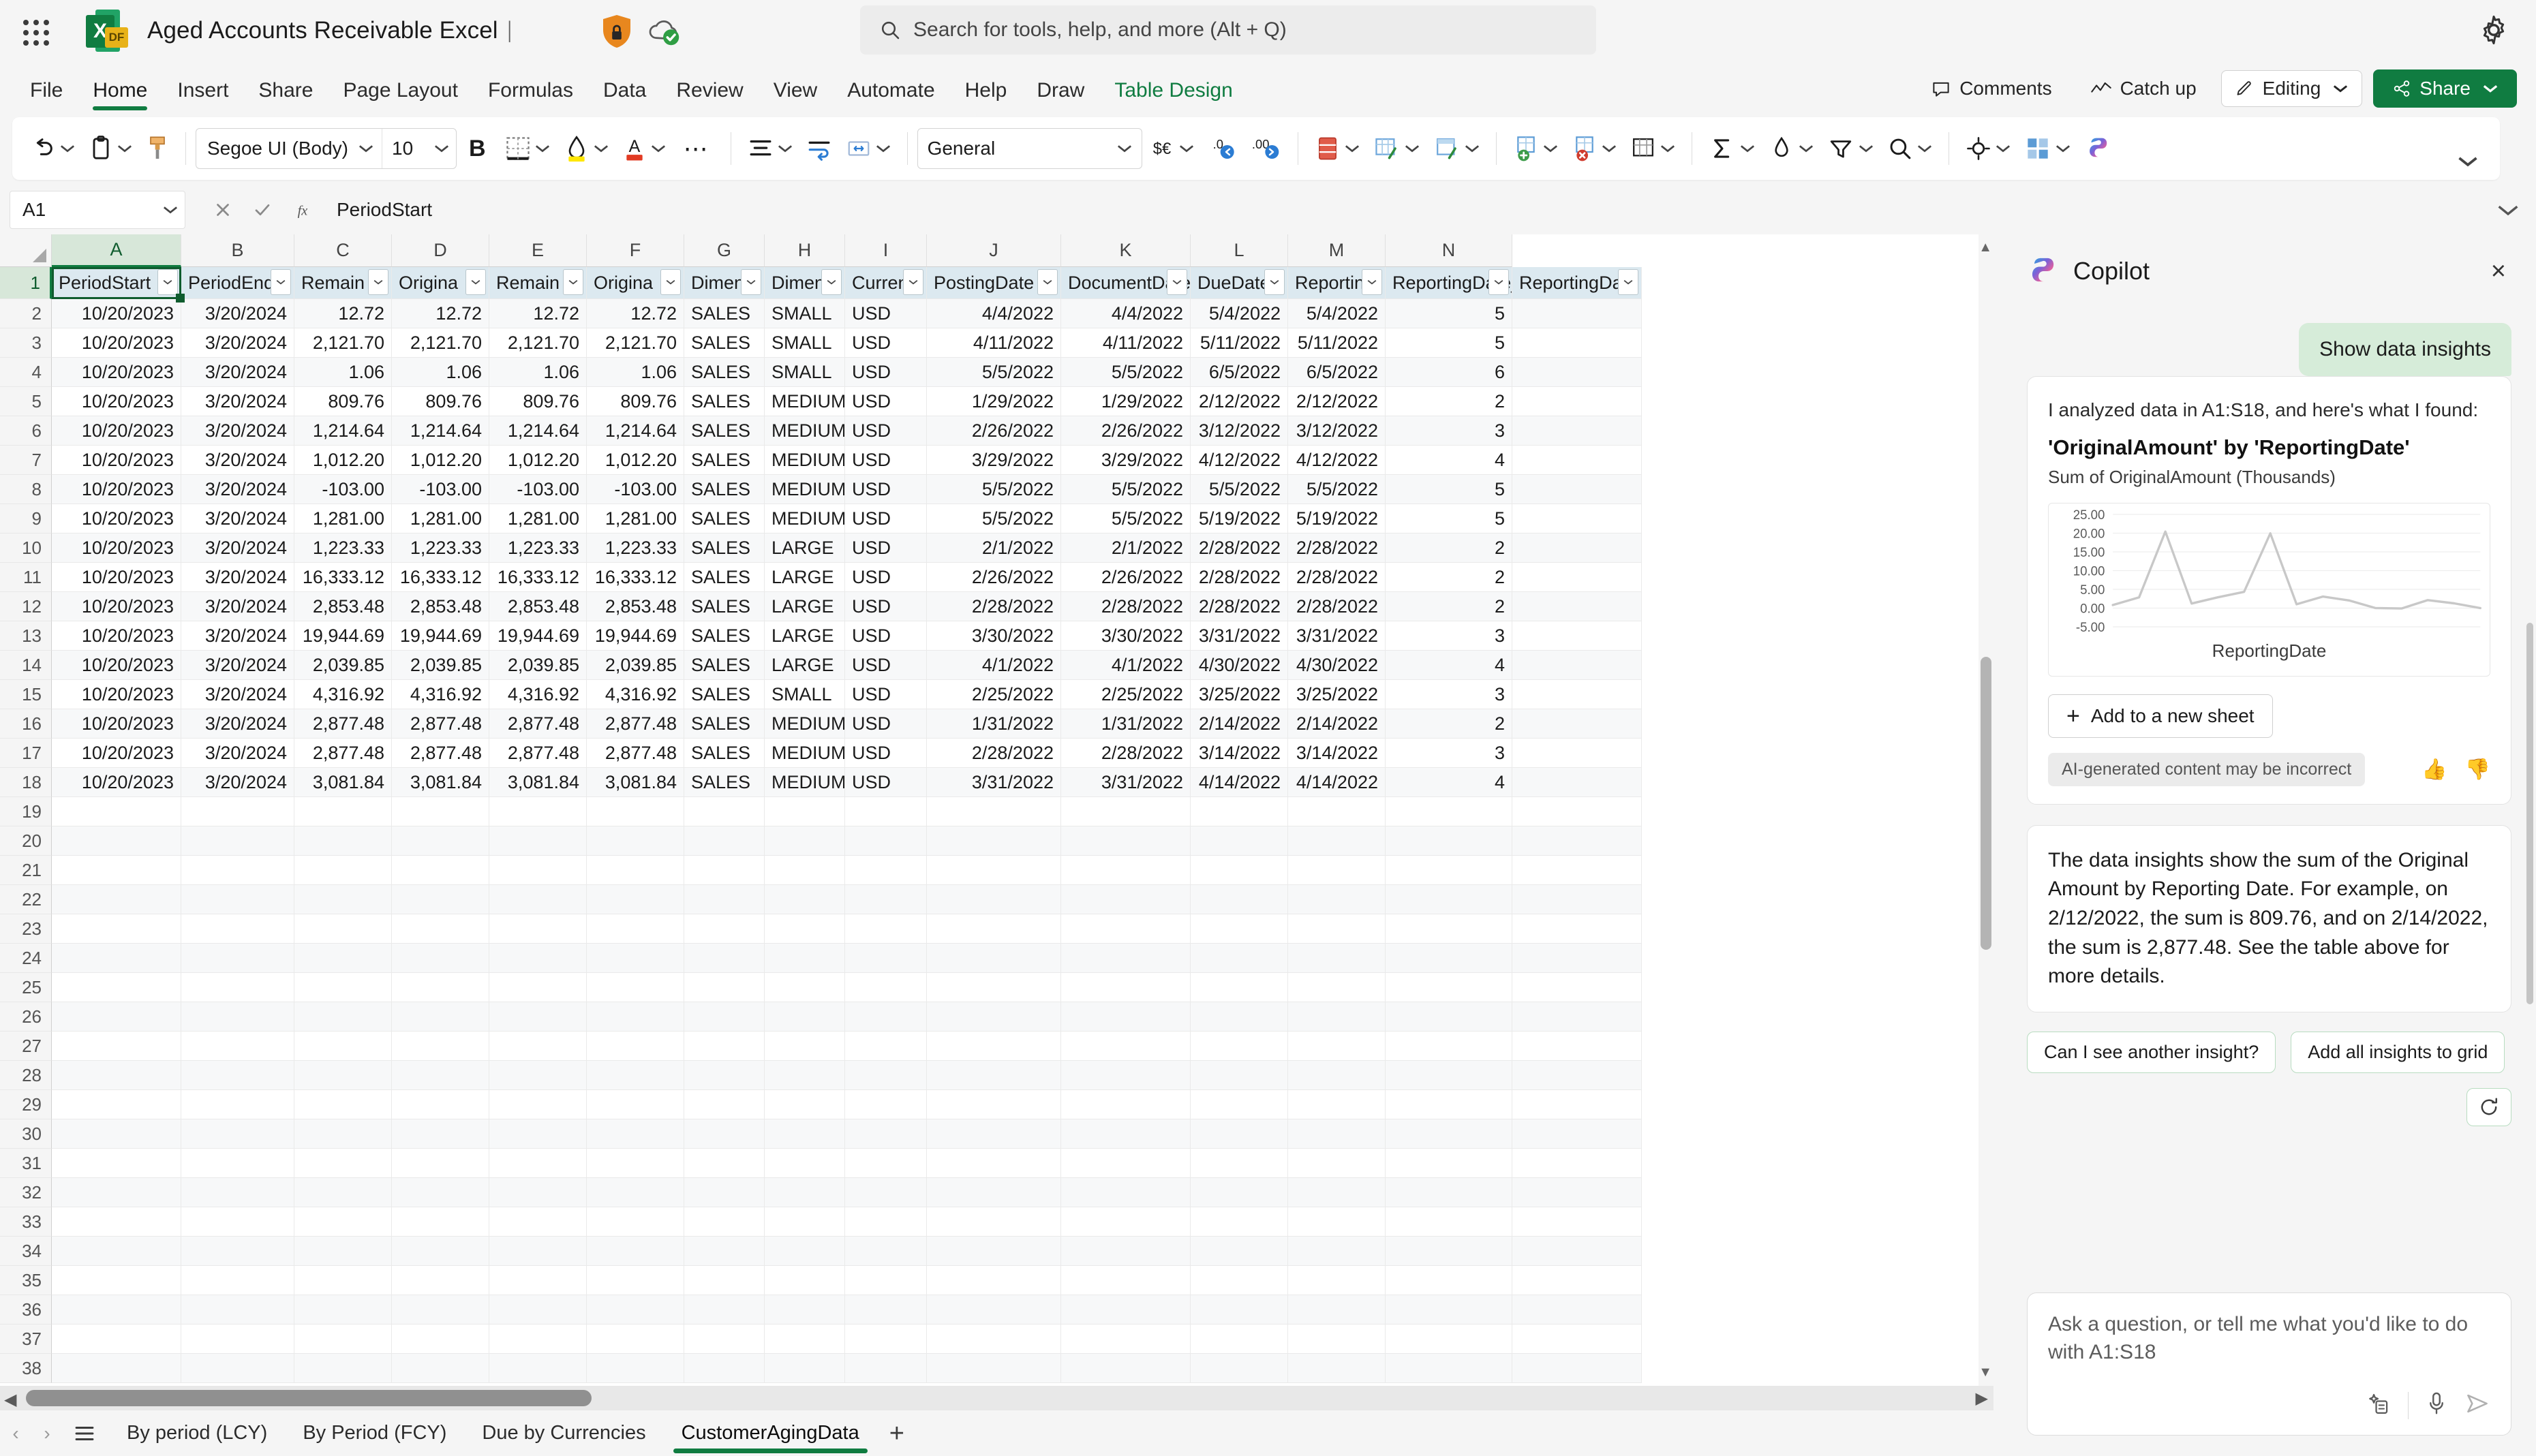 This screenshot has width=2536, height=1456. Describe the element at coordinates (724, 250) in the screenshot. I see `column-header-G: G` at that location.